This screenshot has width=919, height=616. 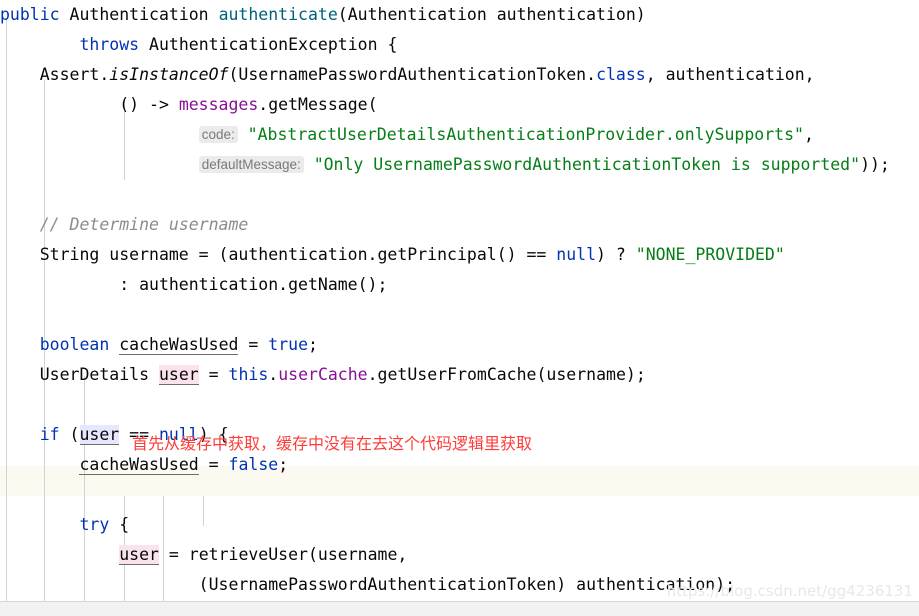 I want to click on code-token: (, so click(x=69, y=434).